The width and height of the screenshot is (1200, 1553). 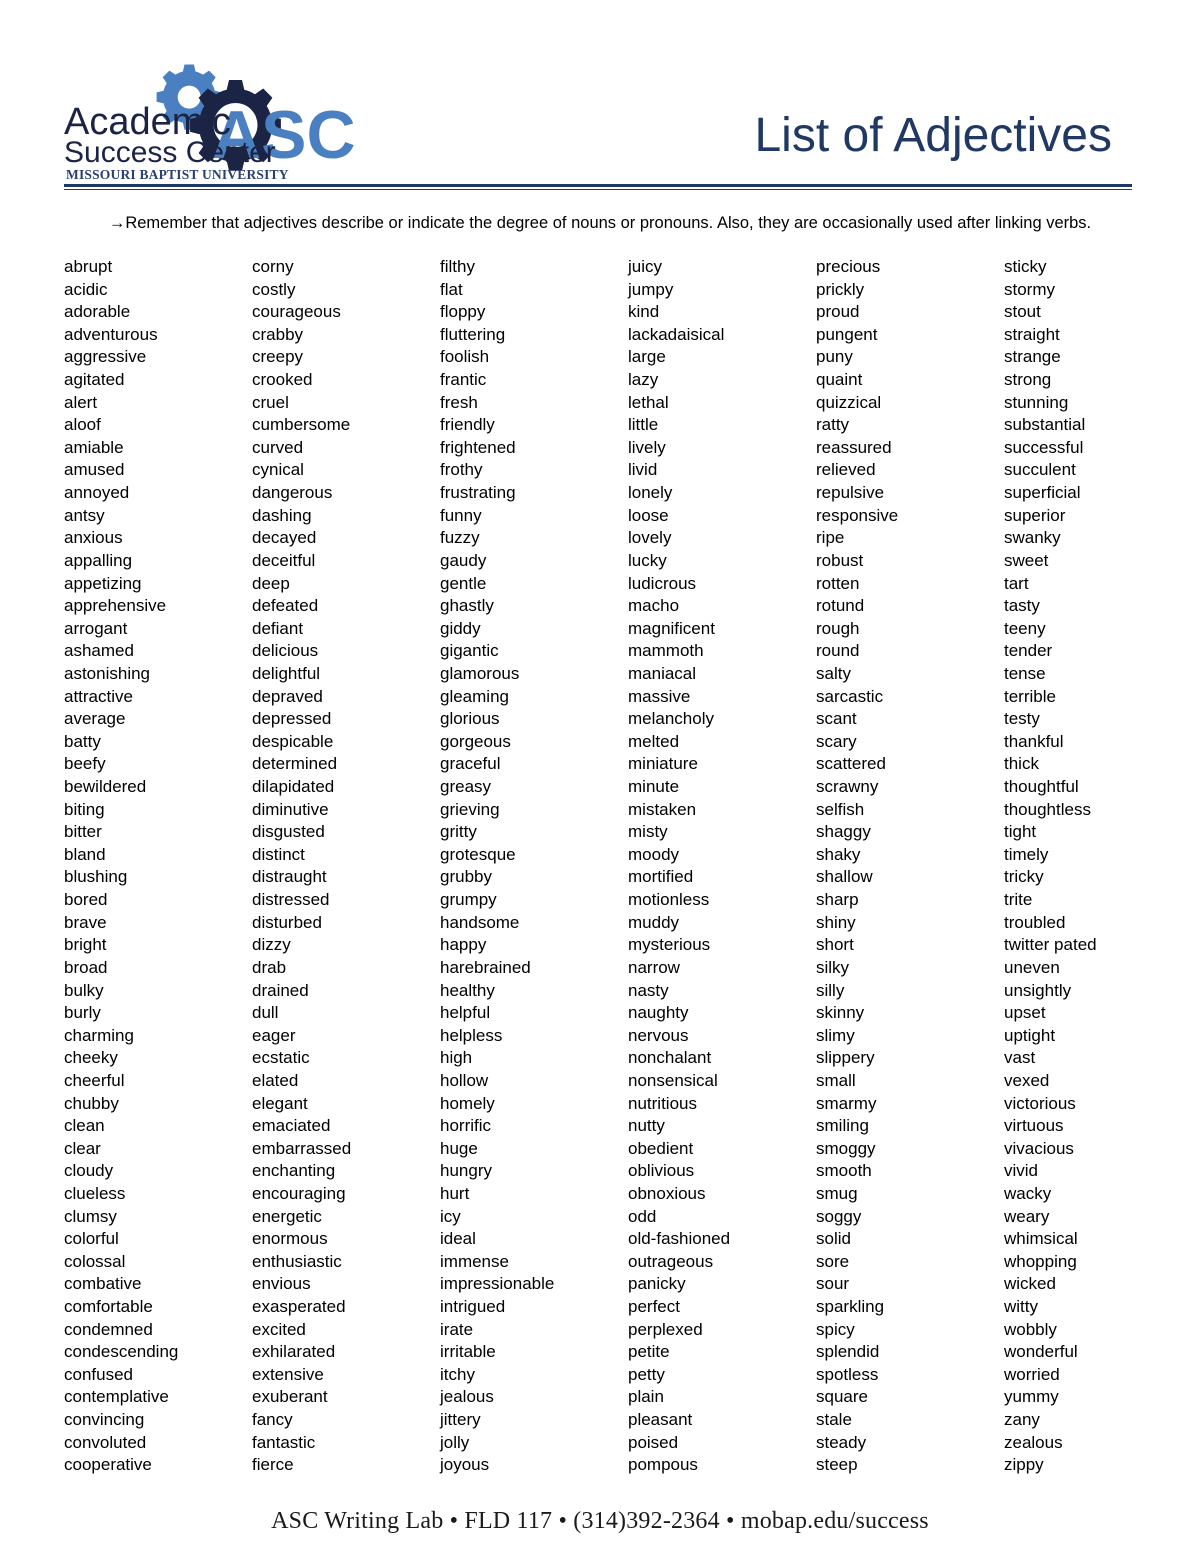 What do you see at coordinates (96, 628) in the screenshot?
I see `adjective-word: arrogant` at bounding box center [96, 628].